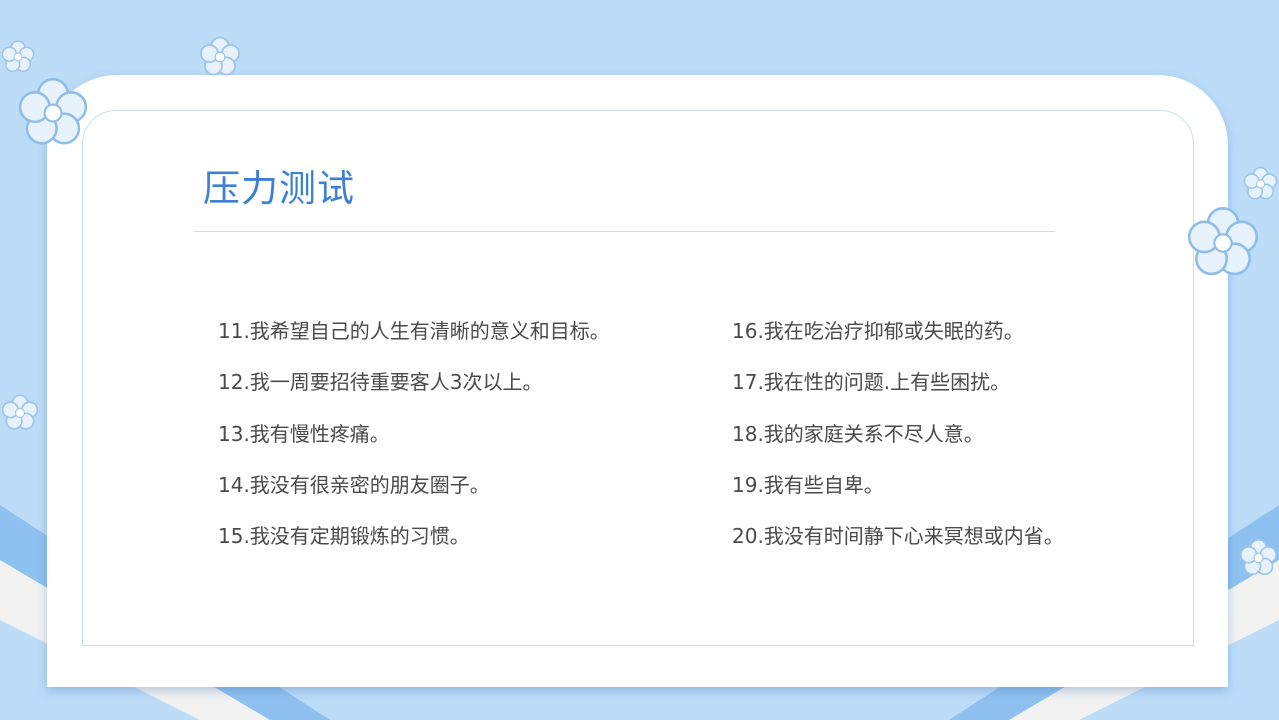 The height and width of the screenshot is (720, 1279). What do you see at coordinates (624, 231) in the screenshot?
I see `title-divider` at bounding box center [624, 231].